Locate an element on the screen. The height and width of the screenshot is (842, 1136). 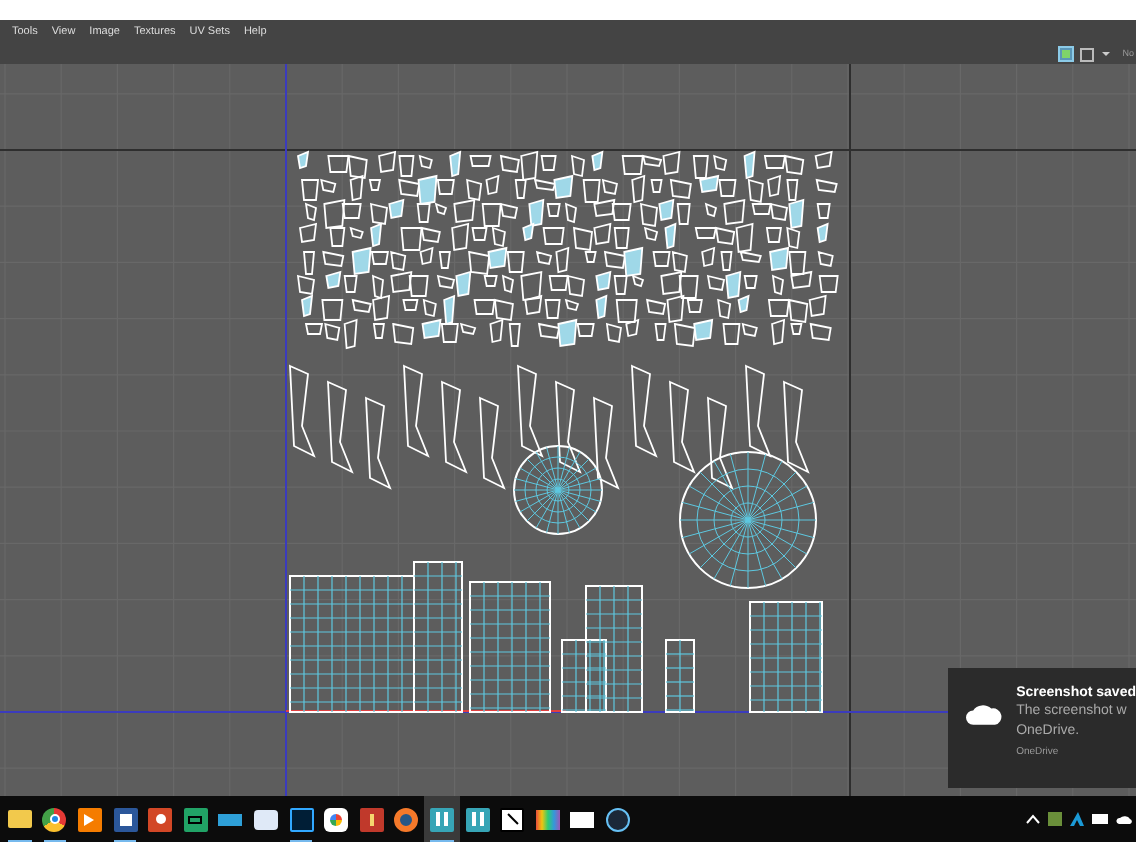
palette-icon is located at coordinates (547, 819).